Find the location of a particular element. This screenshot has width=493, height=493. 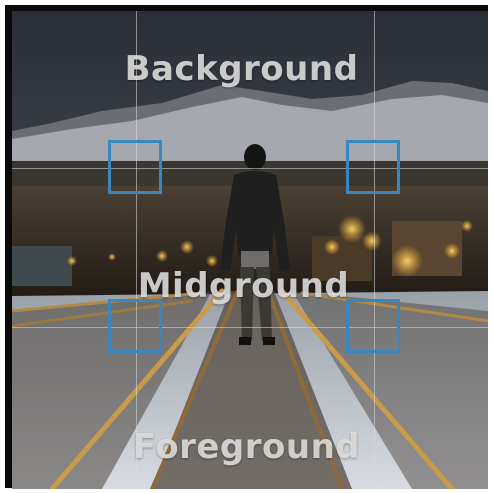

grid-line-horizontal-top is located at coordinates (250, 168).